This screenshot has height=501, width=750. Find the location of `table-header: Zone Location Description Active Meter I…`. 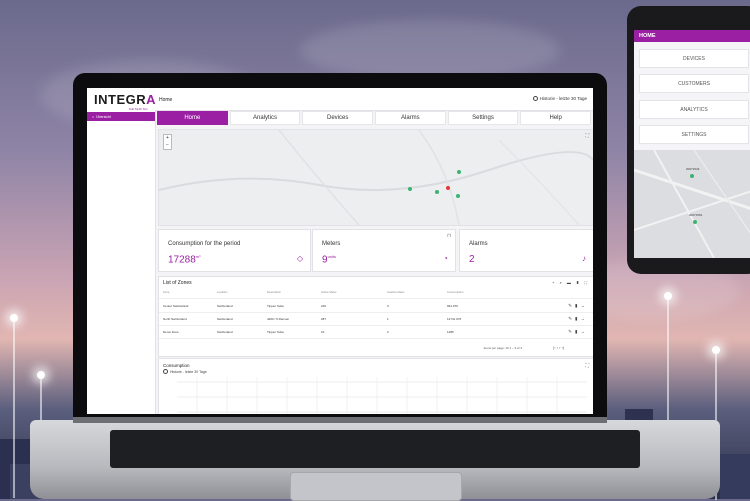

table-header: Zone Location Description Active Meter I… is located at coordinates (376, 292).